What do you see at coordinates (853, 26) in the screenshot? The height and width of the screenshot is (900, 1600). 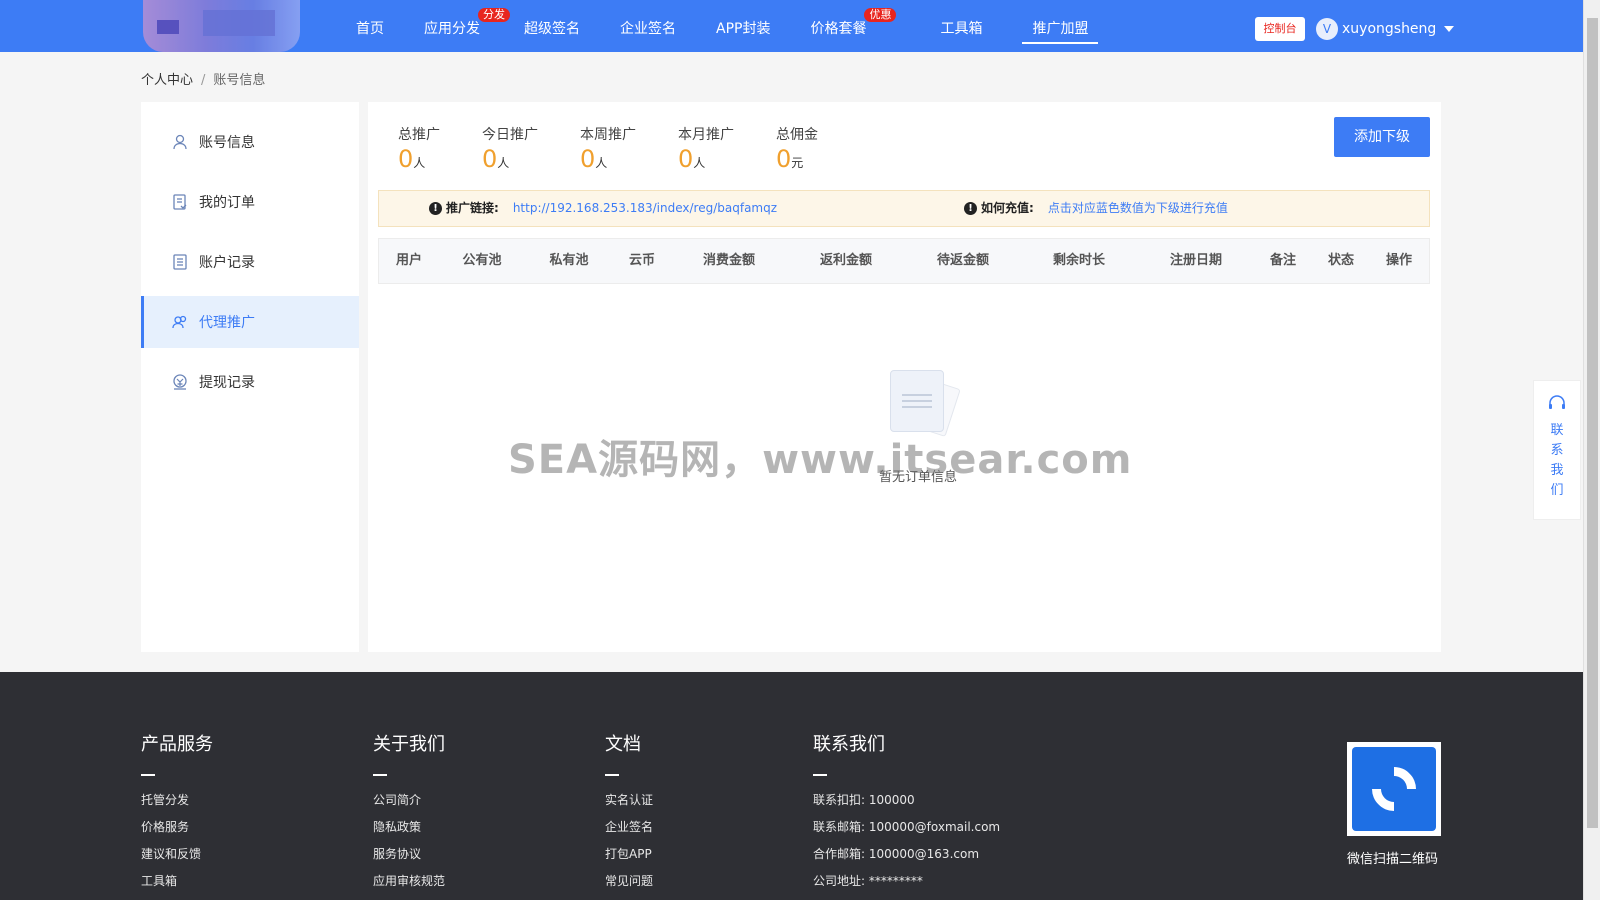 I see `nav-pricing: 价格套餐 优惠` at bounding box center [853, 26].